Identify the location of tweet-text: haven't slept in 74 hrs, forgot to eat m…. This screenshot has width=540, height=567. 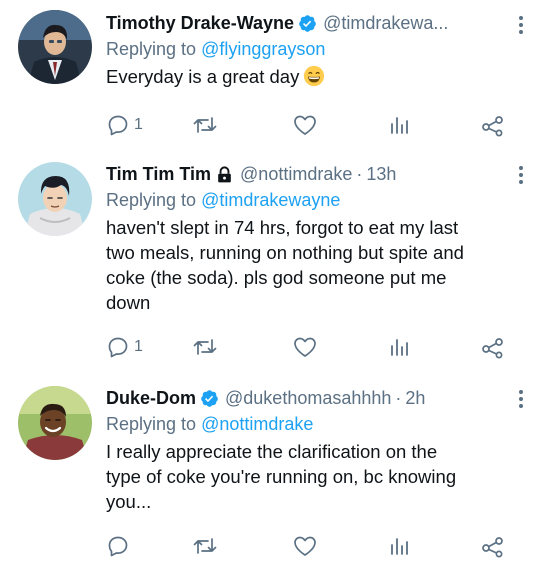
(316, 265).